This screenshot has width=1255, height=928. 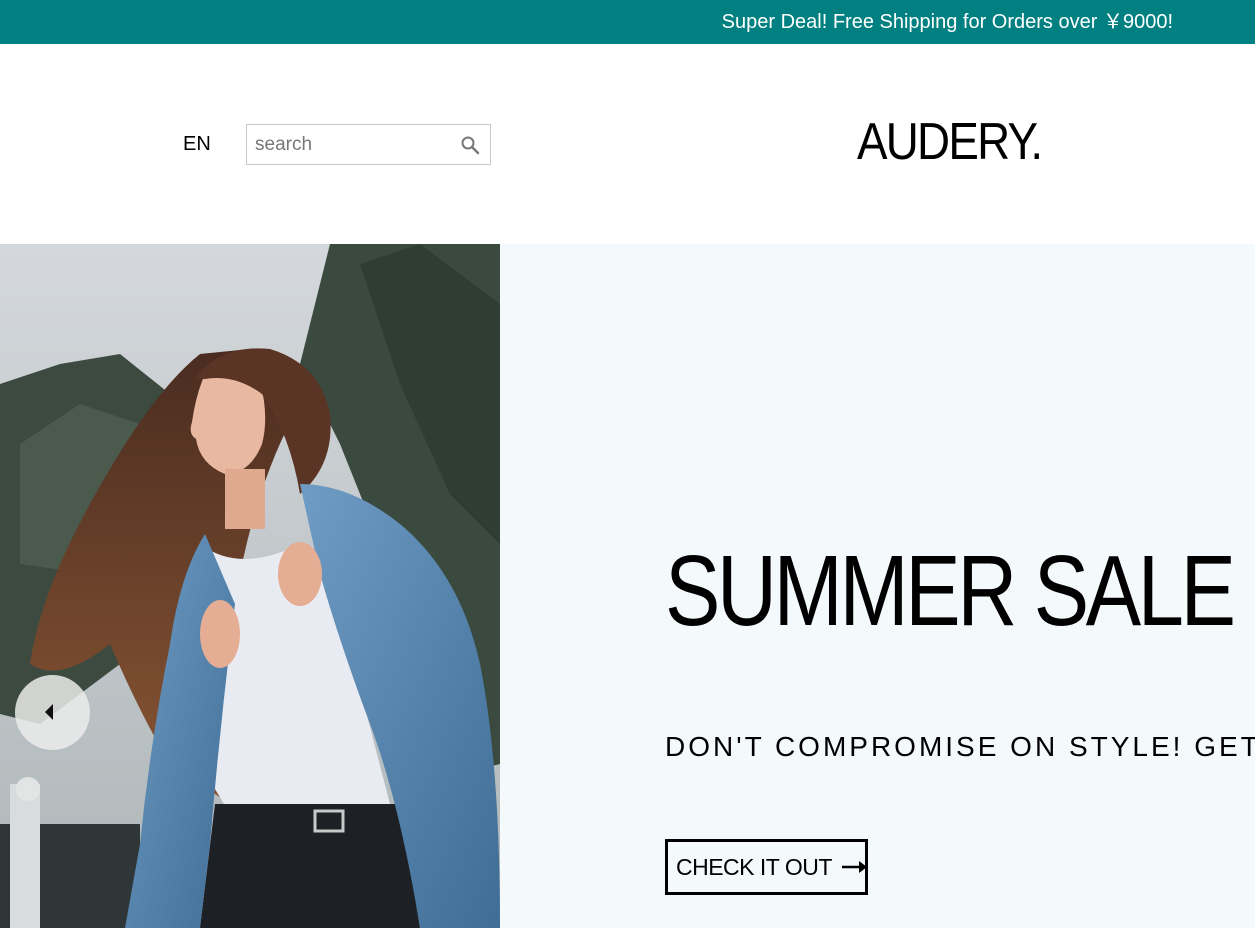 I want to click on check-it-out-button: CHECK IT OUT, so click(x=766, y=867).